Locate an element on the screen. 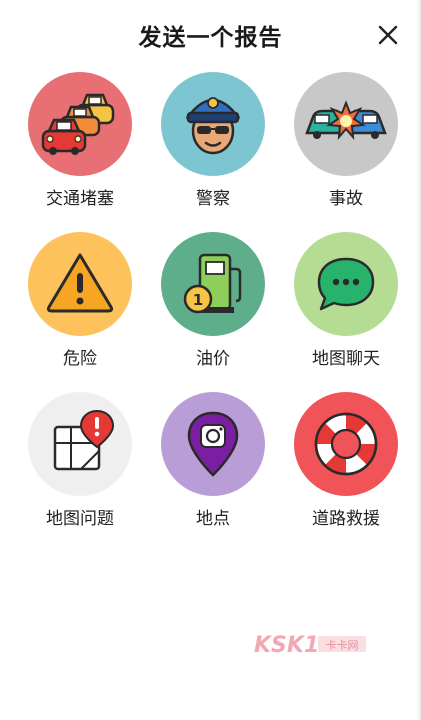 This screenshot has height=720, width=421. report-map-chat-circle is located at coordinates (346, 284).